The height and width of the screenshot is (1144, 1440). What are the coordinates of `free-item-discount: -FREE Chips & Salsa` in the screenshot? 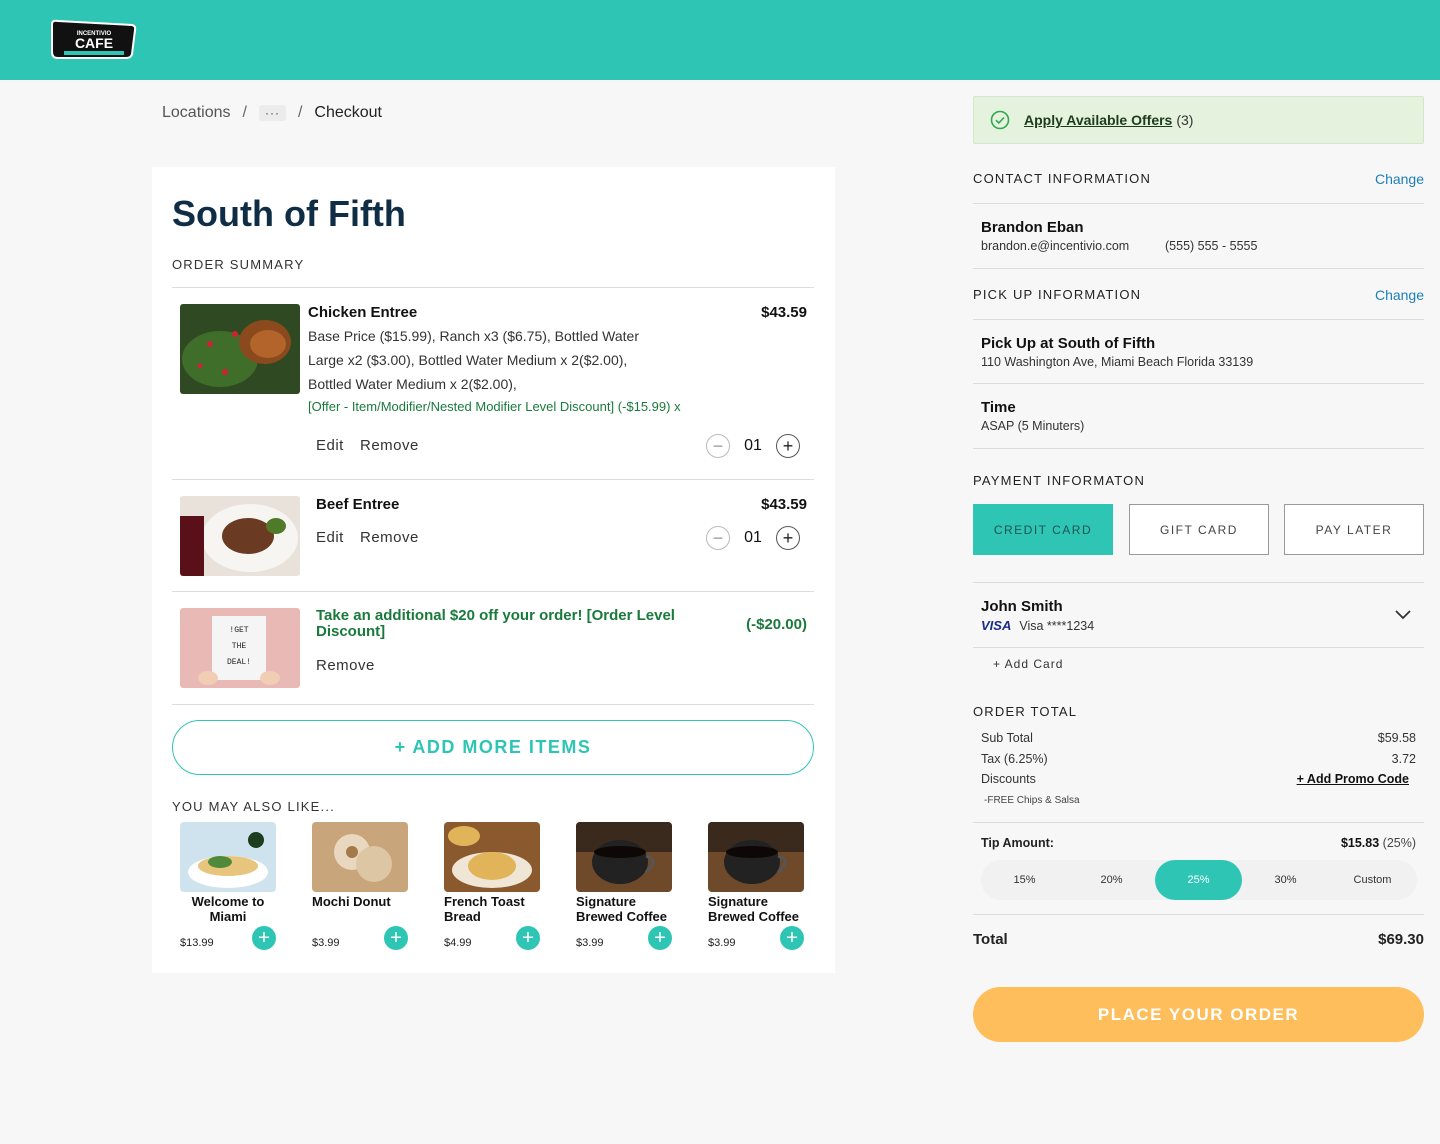 It's located at (1032, 800).